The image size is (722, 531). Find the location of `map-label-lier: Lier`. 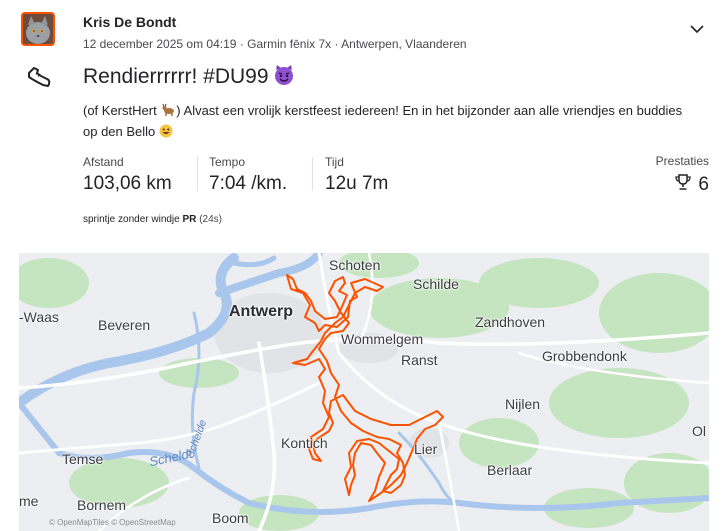

map-label-lier: Lier is located at coordinates (426, 449).